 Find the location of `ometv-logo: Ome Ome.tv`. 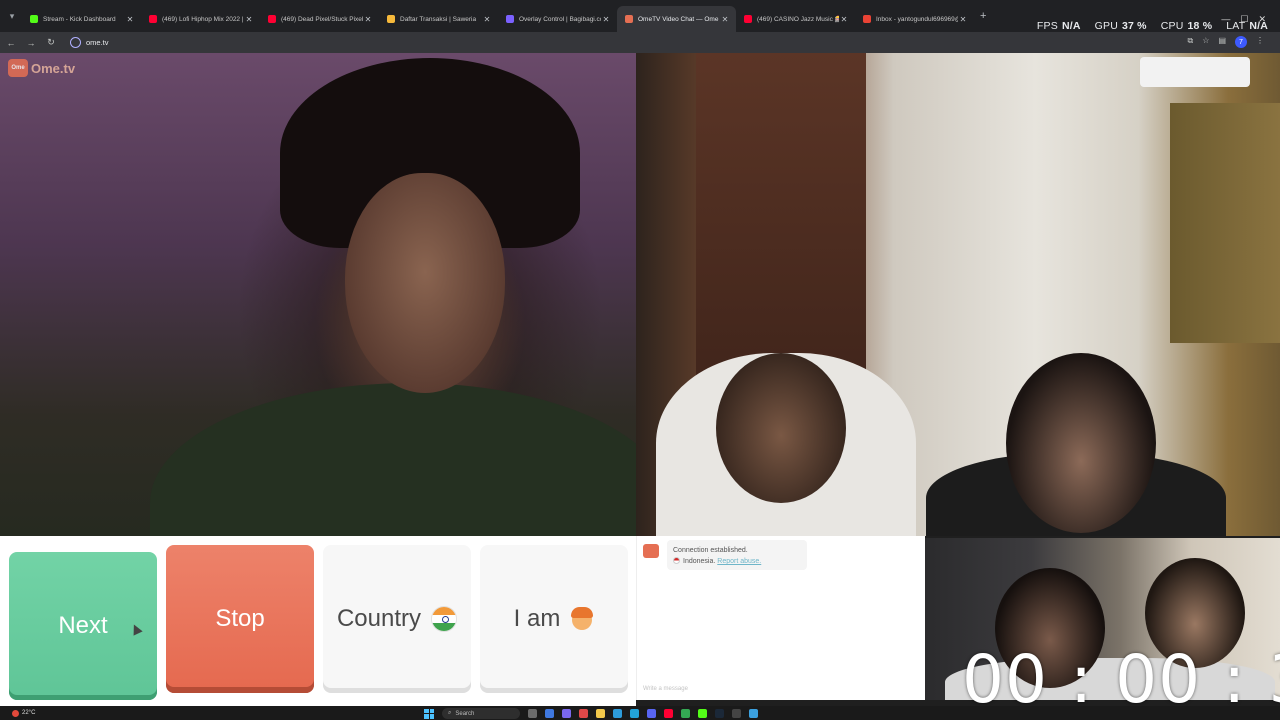

ometv-logo: Ome Ome.tv is located at coordinates (41, 68).